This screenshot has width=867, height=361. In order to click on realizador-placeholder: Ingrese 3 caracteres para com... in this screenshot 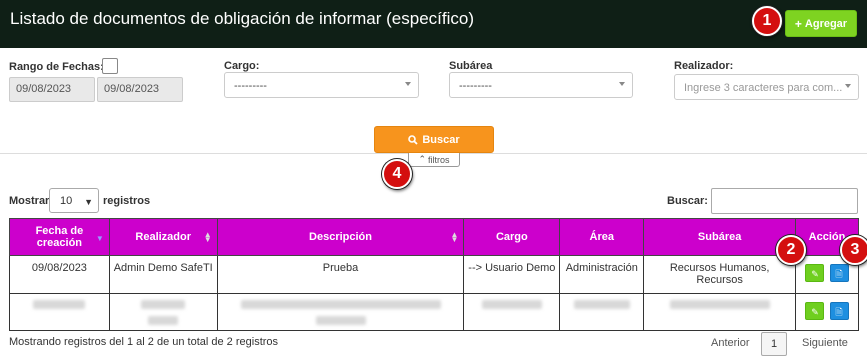, I will do `click(763, 88)`.